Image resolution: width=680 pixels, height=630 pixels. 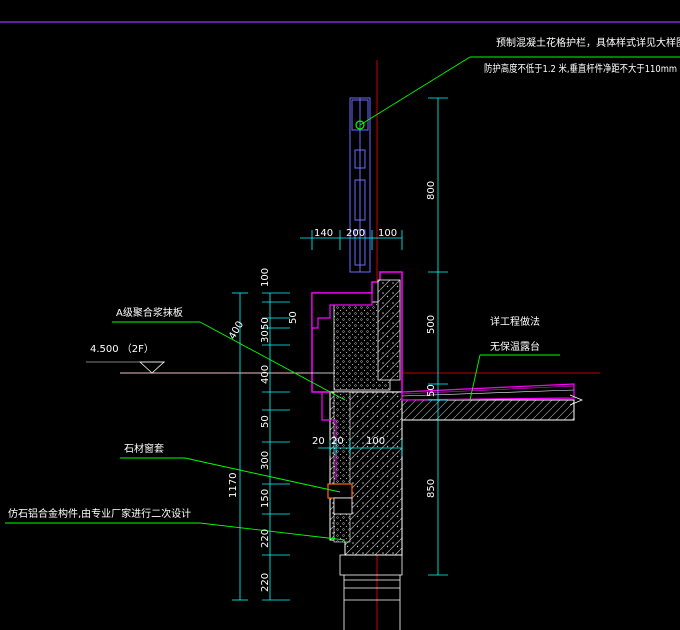 What do you see at coordinates (431, 324) in the screenshot?
I see `dim-right-500: 500` at bounding box center [431, 324].